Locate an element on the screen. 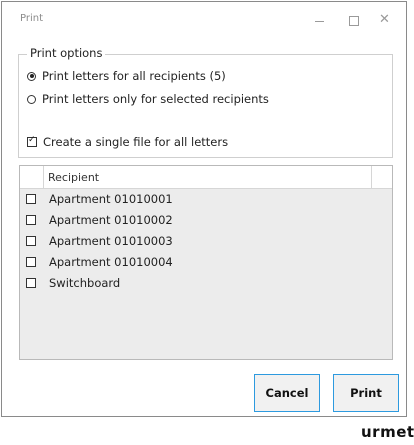 This screenshot has height=445, width=414. table-row: Apartment 01010004 is located at coordinates (206, 261).